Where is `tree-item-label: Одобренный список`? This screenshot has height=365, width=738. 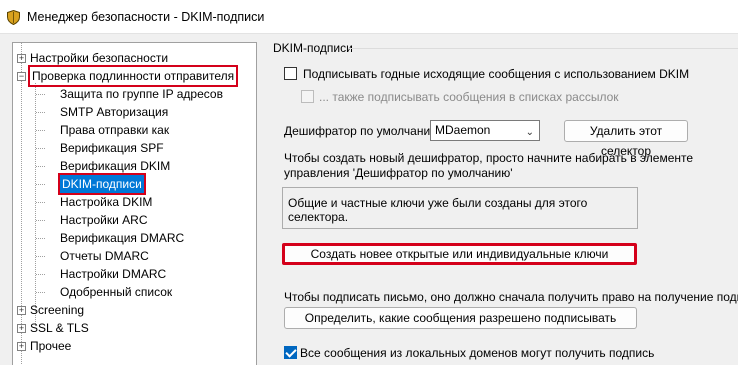 tree-item-label: Одобренный список is located at coordinates (116, 292).